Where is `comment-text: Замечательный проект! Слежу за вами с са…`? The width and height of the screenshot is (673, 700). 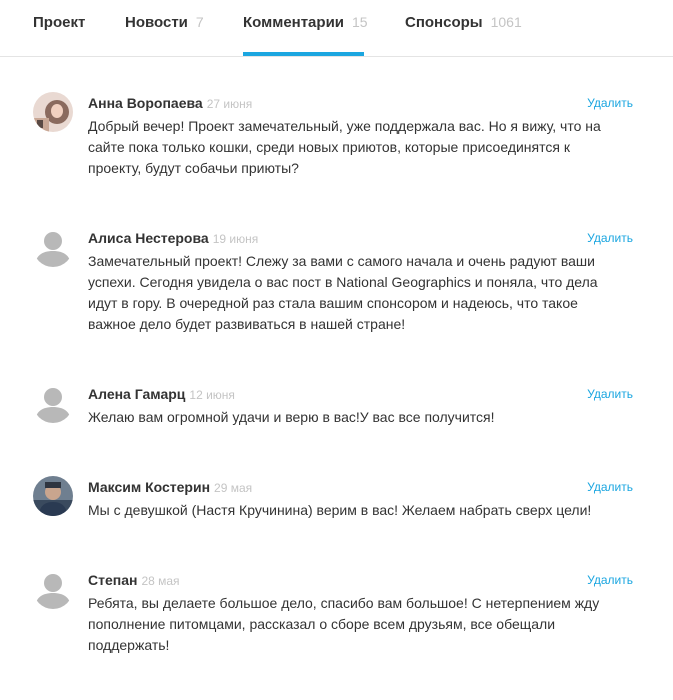
comment-text: Замечательный проект! Слежу за вами с са… is located at coordinates (343, 292).